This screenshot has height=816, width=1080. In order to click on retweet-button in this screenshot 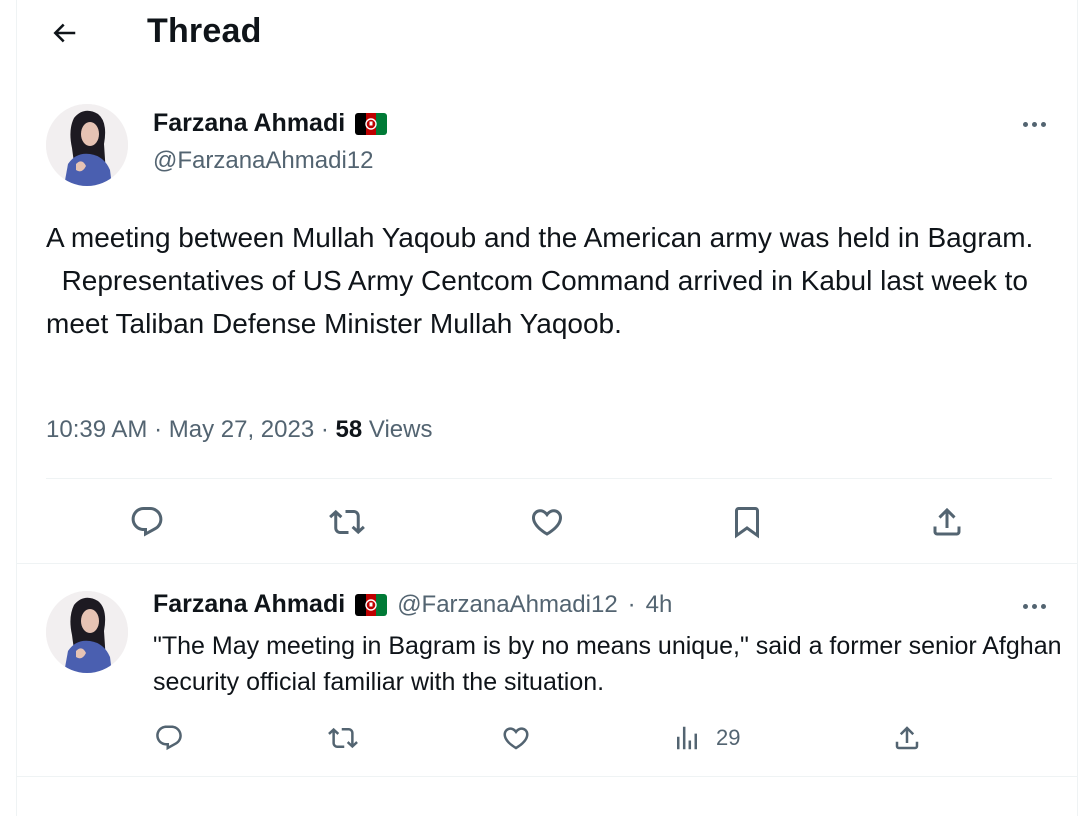, I will do `click(347, 522)`.